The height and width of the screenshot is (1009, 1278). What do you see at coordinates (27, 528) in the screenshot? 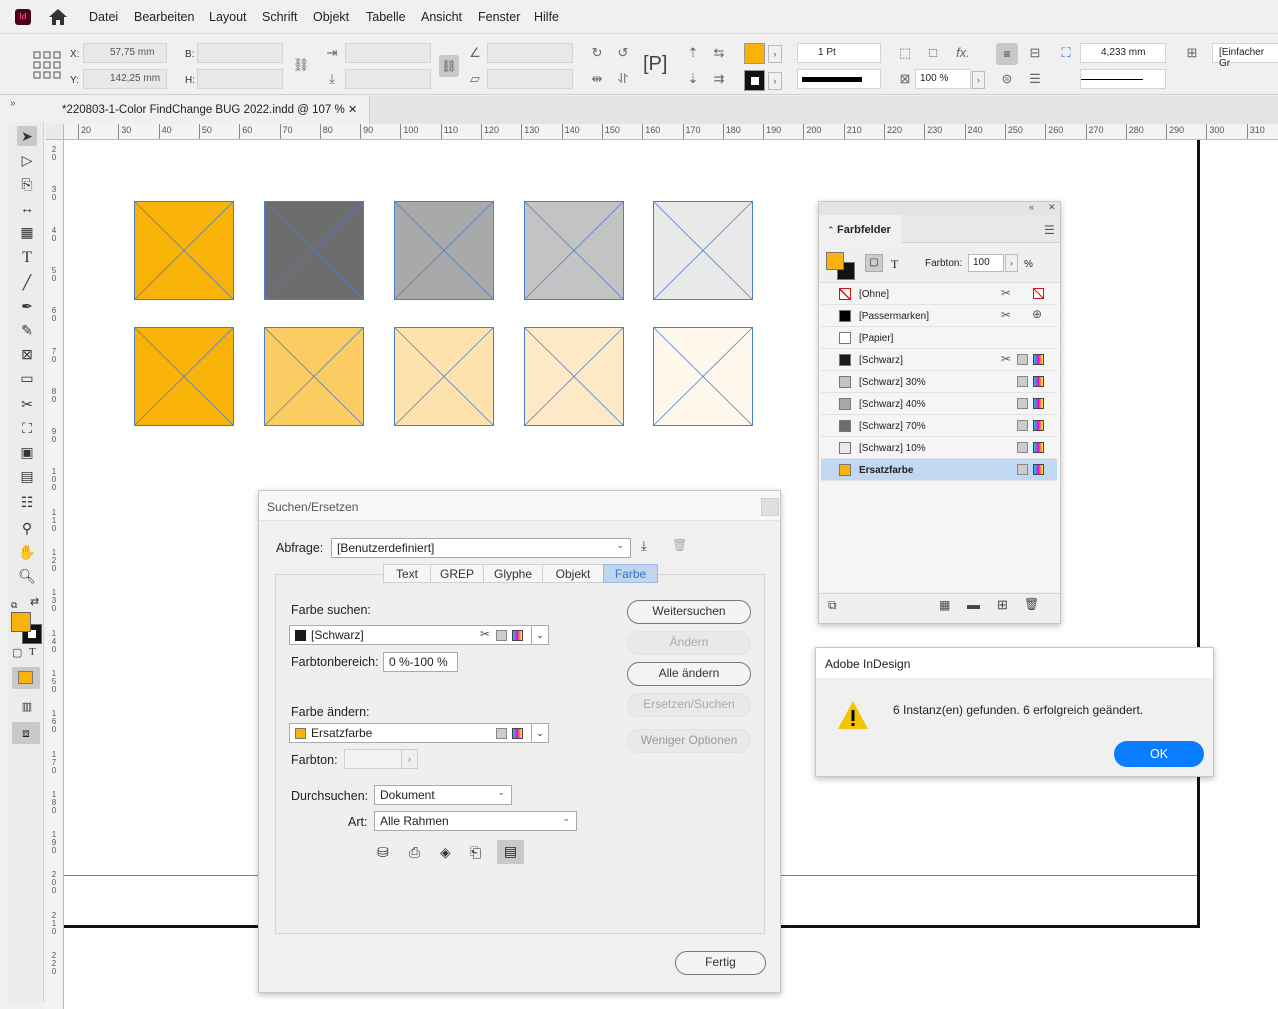
I see `eyedropper-tool-icon: ⚲` at bounding box center [27, 528].